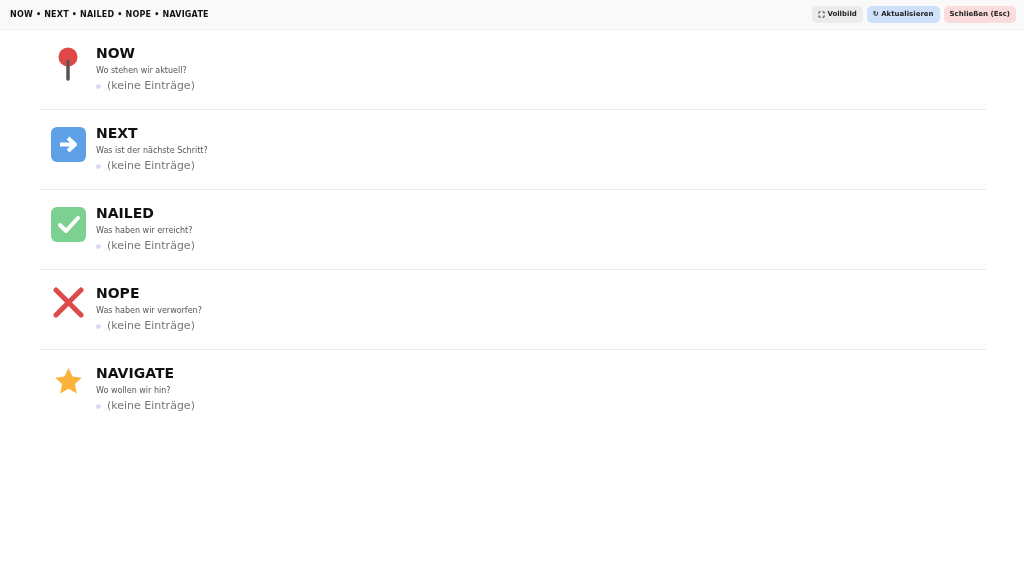 This screenshot has width=1024, height=575. I want to click on star-icon, so click(68, 381).